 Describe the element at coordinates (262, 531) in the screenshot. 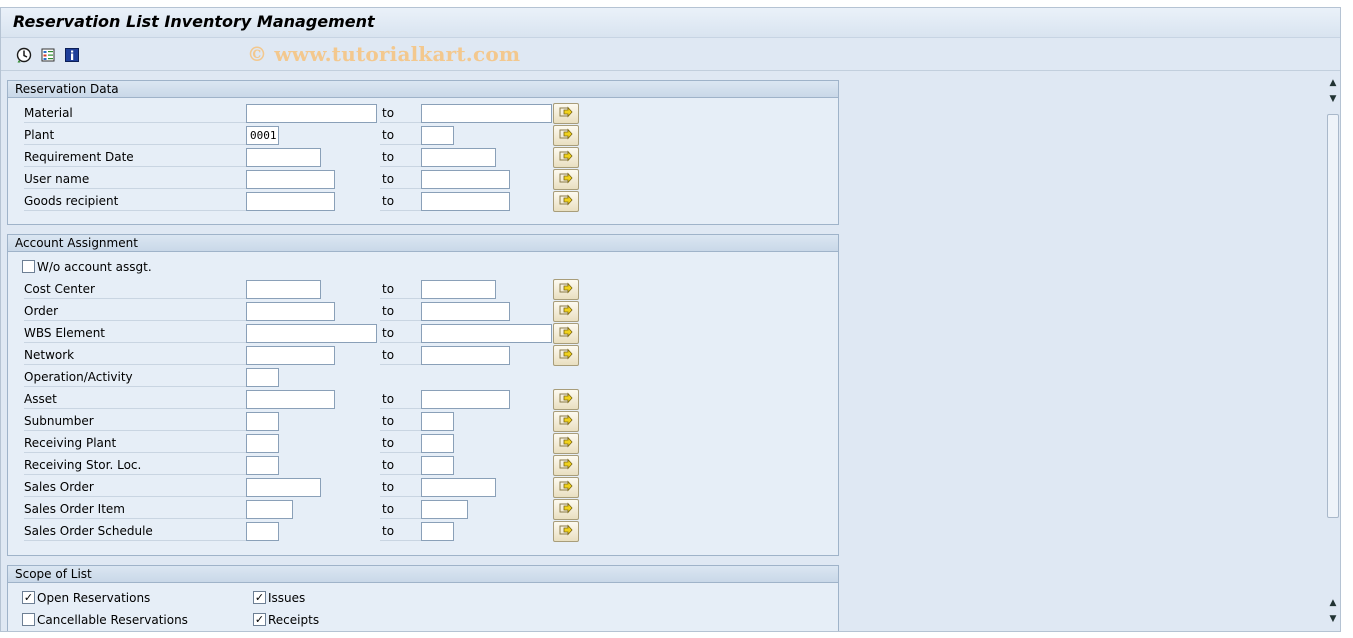

I see `sales-order-schedule-from-input` at that location.